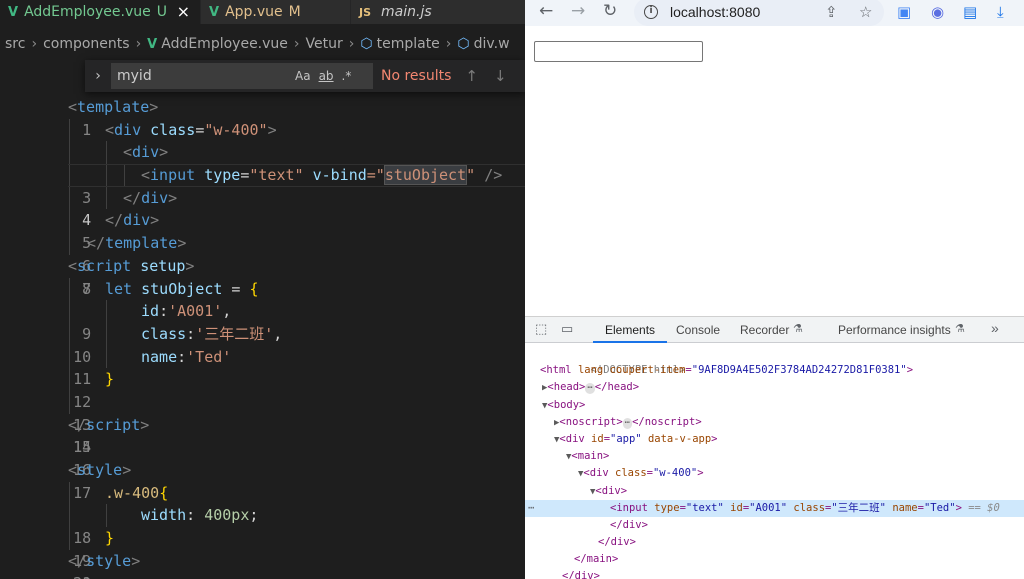 This screenshot has height=579, width=1024. I want to click on token: .w-400, so click(132, 492).